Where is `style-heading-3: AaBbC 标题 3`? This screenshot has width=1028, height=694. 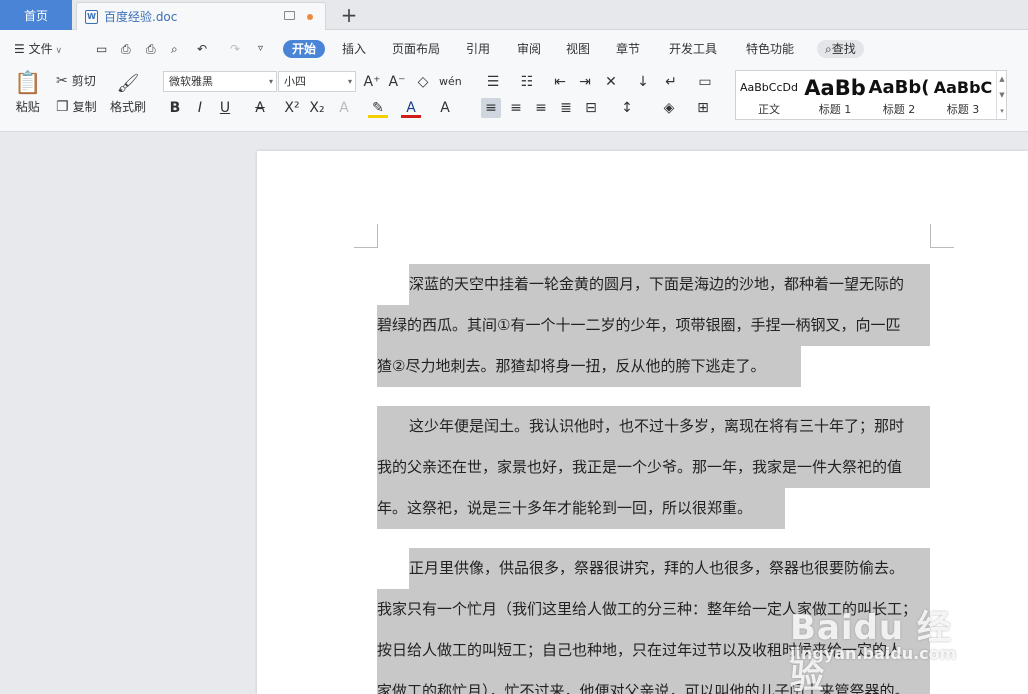 style-heading-3: AaBbC 标题 3 is located at coordinates (963, 95).